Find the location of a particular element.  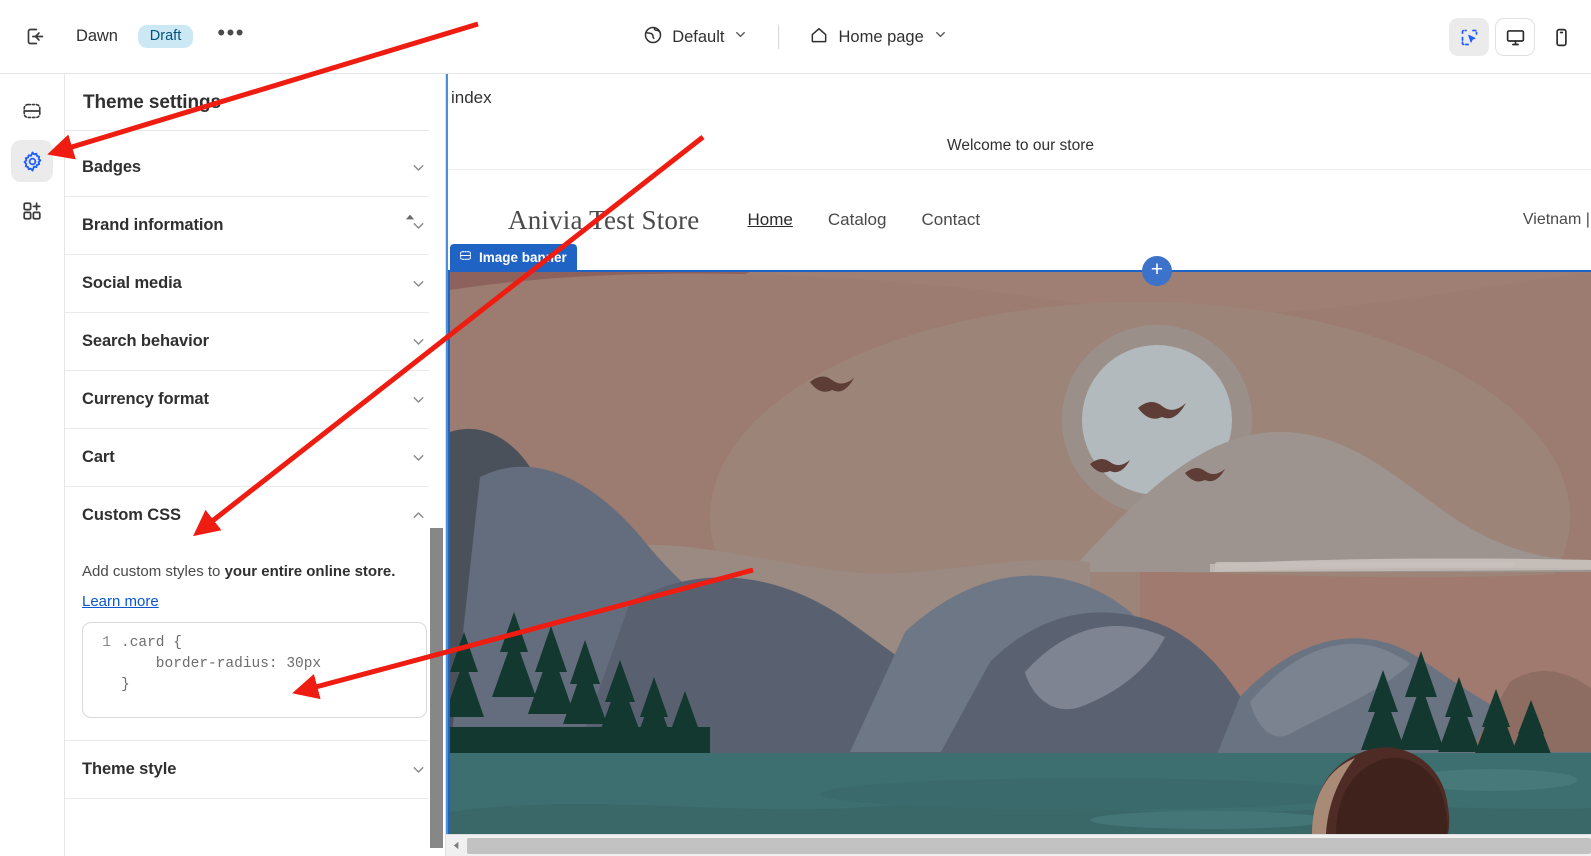

desktop-monitor-icon is located at coordinates (1515, 37).